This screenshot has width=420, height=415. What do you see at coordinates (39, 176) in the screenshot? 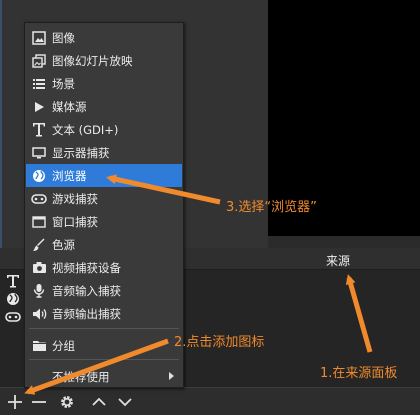
I see `globe-icon` at bounding box center [39, 176].